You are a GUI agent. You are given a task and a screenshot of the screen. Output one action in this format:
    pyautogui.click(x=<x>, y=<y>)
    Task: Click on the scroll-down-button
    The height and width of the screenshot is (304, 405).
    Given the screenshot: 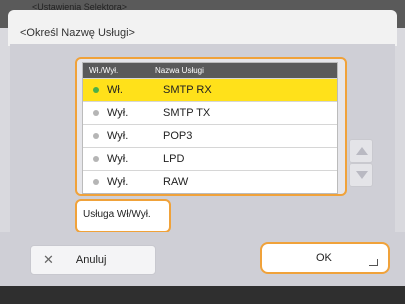 What is the action you would take?
    pyautogui.click(x=361, y=175)
    